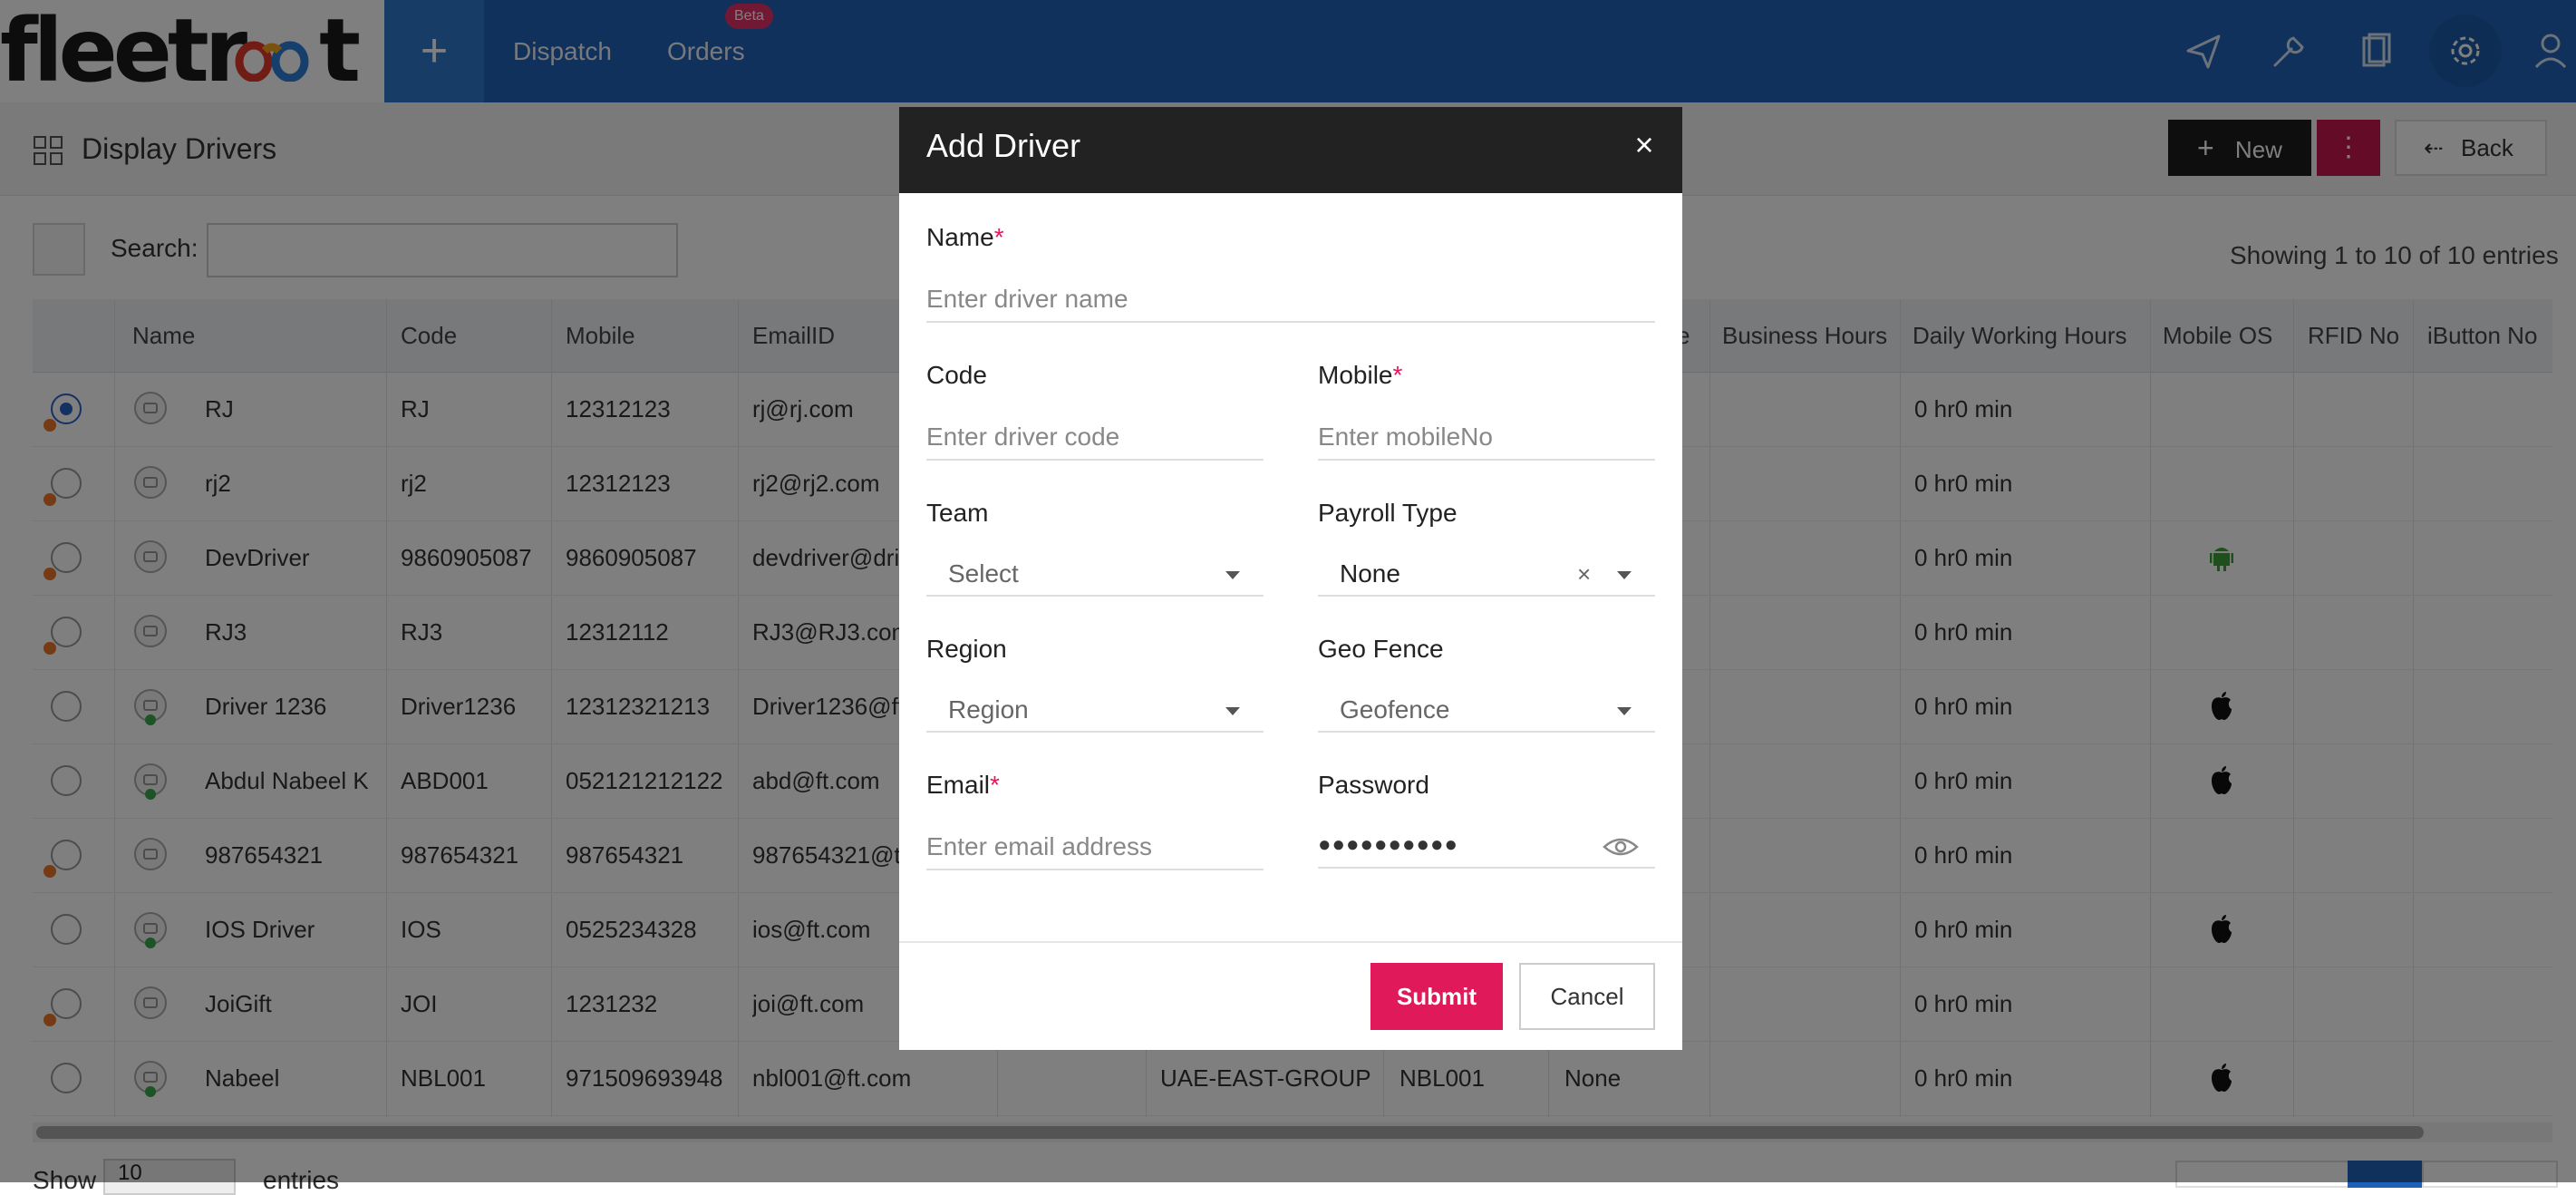 The height and width of the screenshot is (1195, 2576). What do you see at coordinates (1486, 710) in the screenshot?
I see `geo-fence-select: Geofence` at bounding box center [1486, 710].